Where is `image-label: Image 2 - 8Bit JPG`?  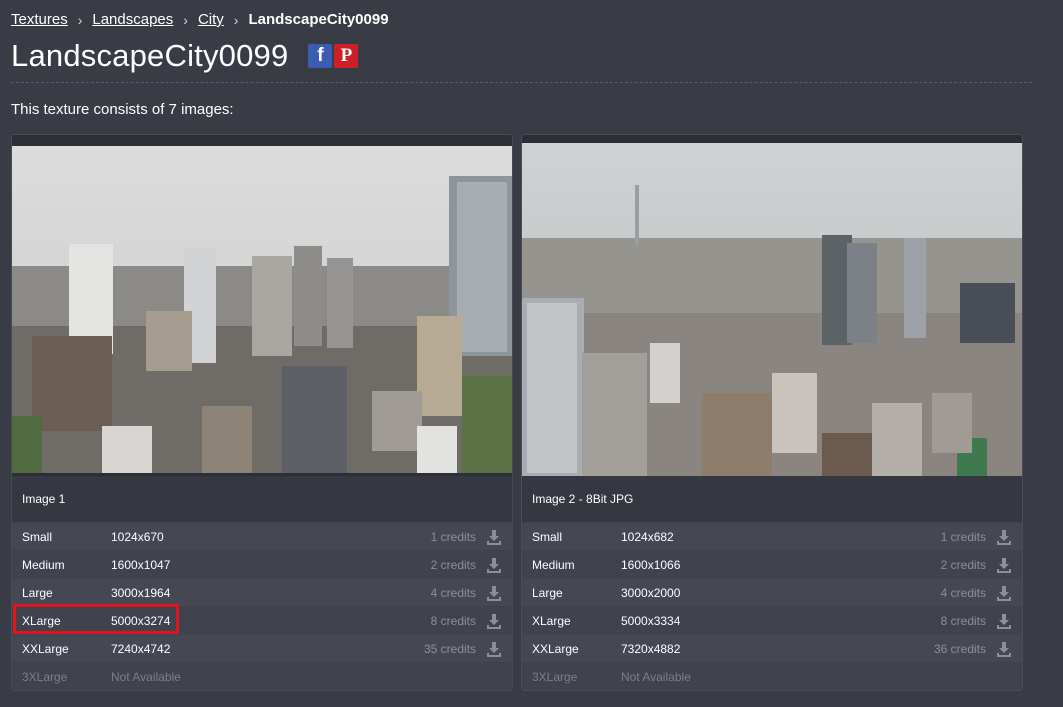 image-label: Image 2 - 8Bit JPG is located at coordinates (772, 499).